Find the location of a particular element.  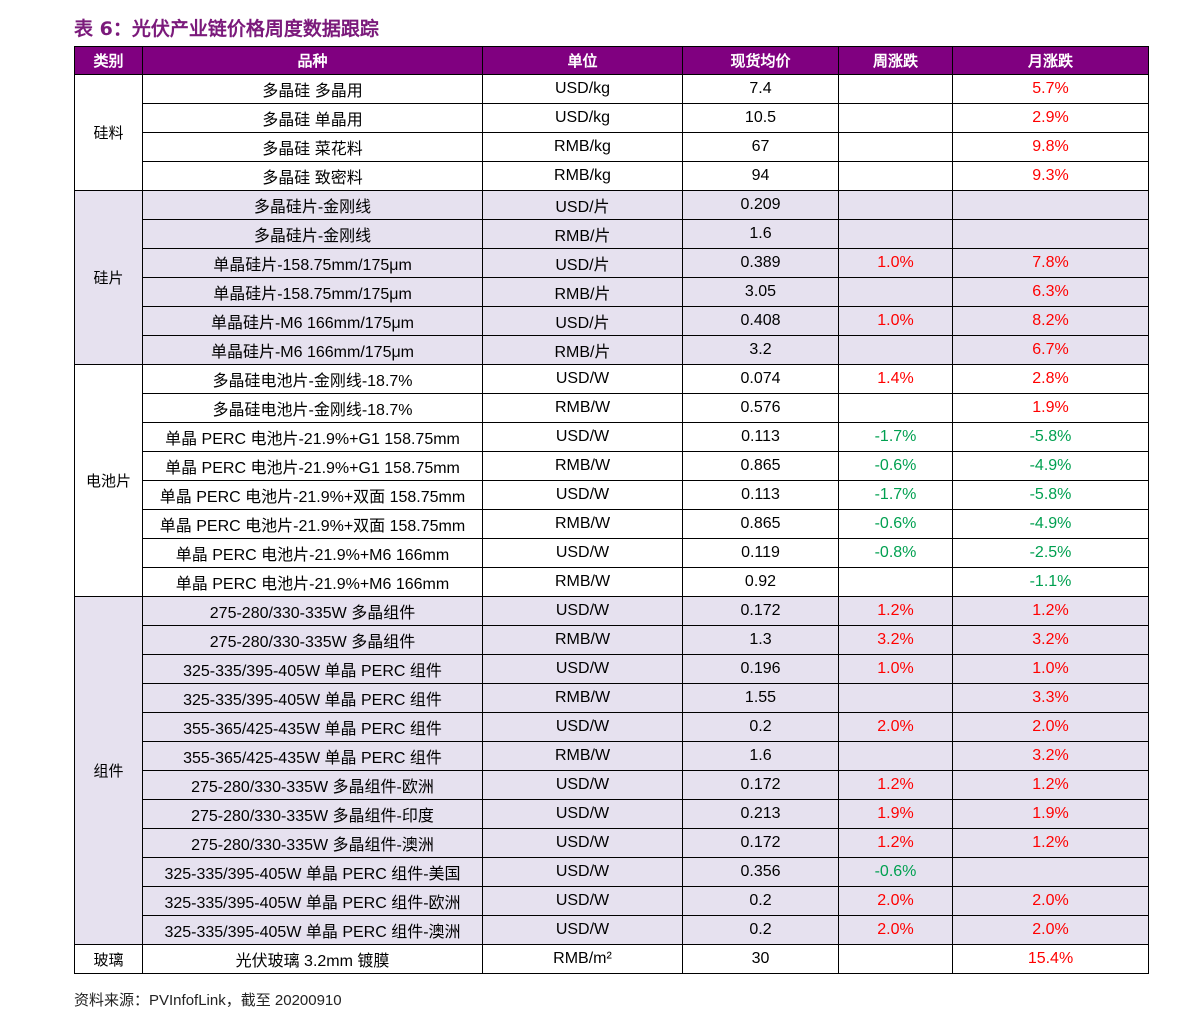

week-change-cell: 1.2% is located at coordinates (895, 611).